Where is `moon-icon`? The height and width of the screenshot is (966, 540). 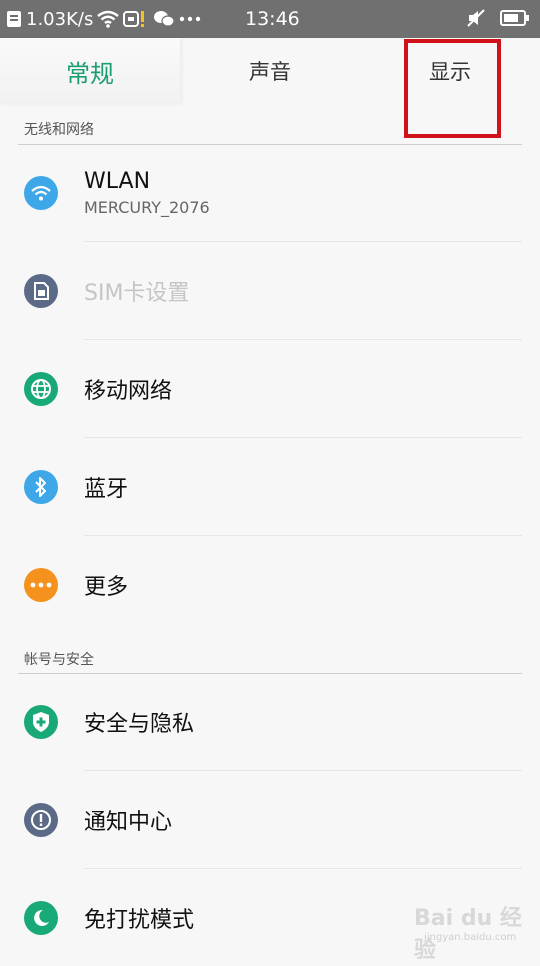
moon-icon is located at coordinates (41, 918).